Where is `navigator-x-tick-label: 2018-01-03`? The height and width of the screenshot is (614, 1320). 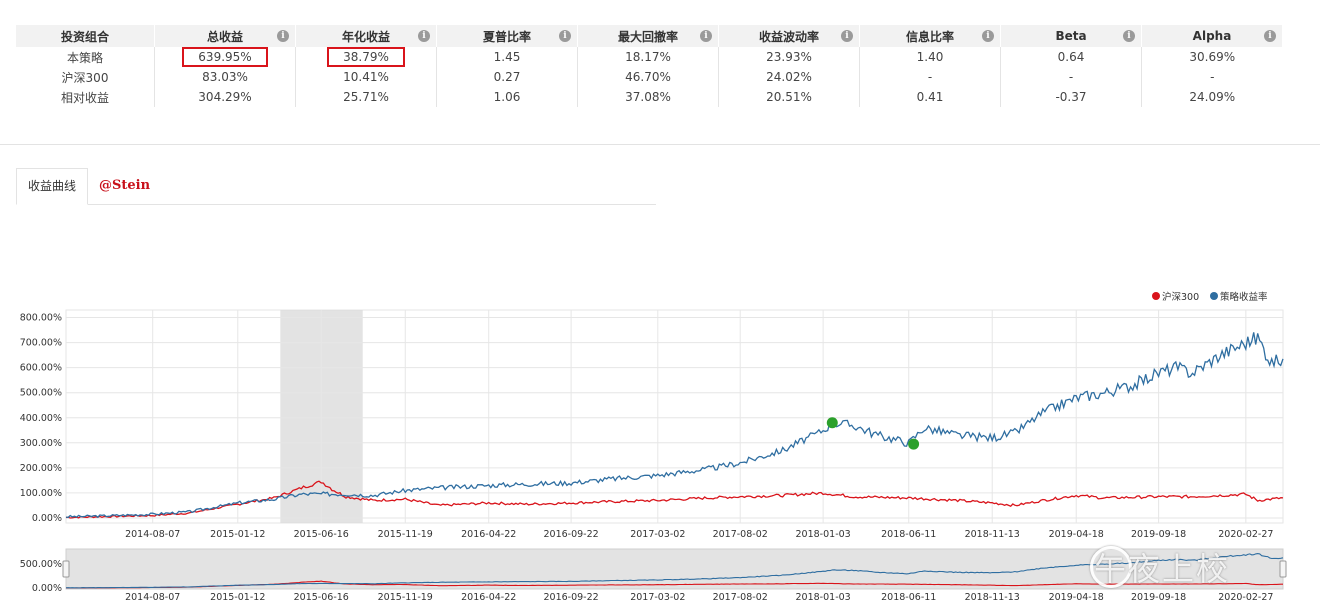 navigator-x-tick-label: 2018-01-03 is located at coordinates (823, 597).